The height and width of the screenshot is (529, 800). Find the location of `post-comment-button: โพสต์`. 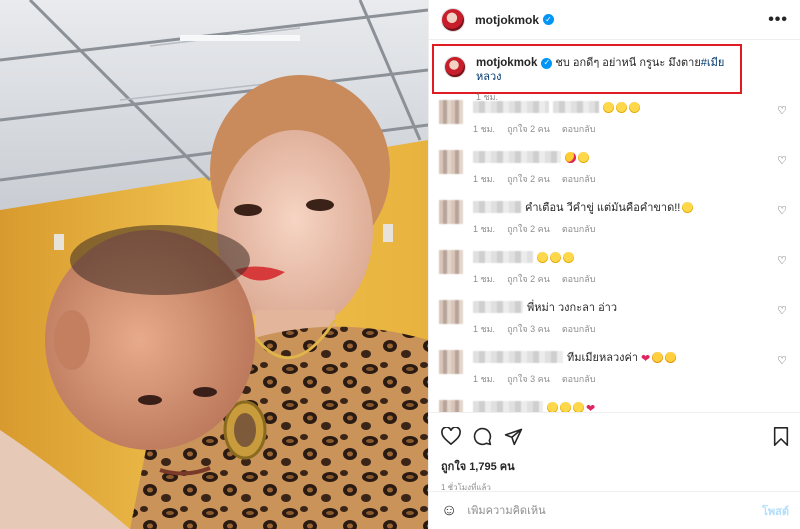

post-comment-button: โพสต์ is located at coordinates (775, 511).